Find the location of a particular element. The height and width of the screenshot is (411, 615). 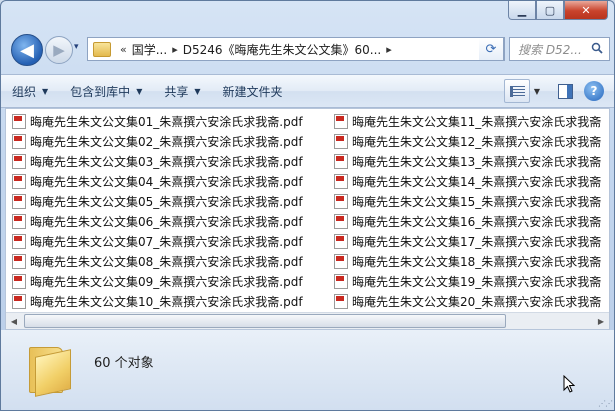

list-item: 晦庵先生朱文公文集17_朱熹撰六安涂氏求我斋 is located at coordinates (471, 241).